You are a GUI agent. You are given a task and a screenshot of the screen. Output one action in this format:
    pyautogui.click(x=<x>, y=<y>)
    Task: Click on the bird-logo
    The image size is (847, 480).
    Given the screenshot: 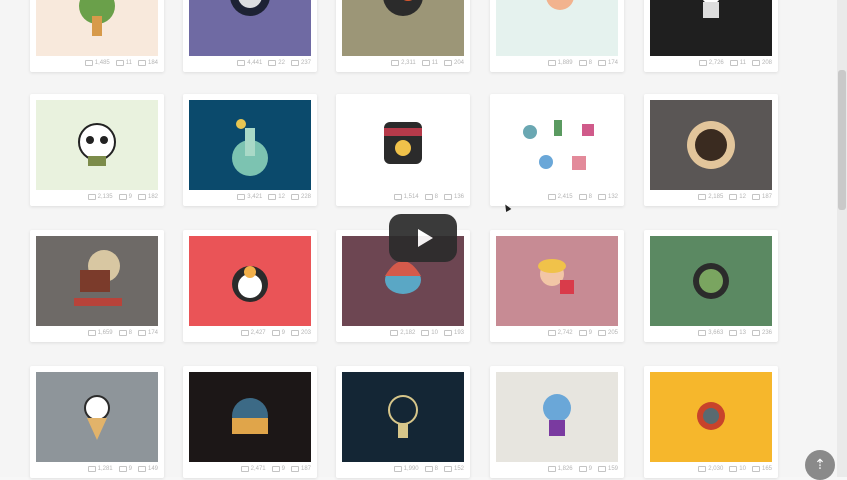 What is the action you would take?
    pyautogui.click(x=403, y=8)
    